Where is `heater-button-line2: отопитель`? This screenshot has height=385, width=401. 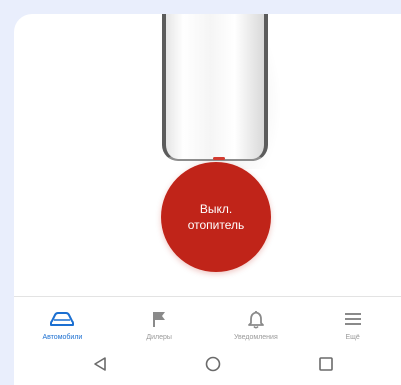
heater-button-line2: отопитель is located at coordinates (216, 225).